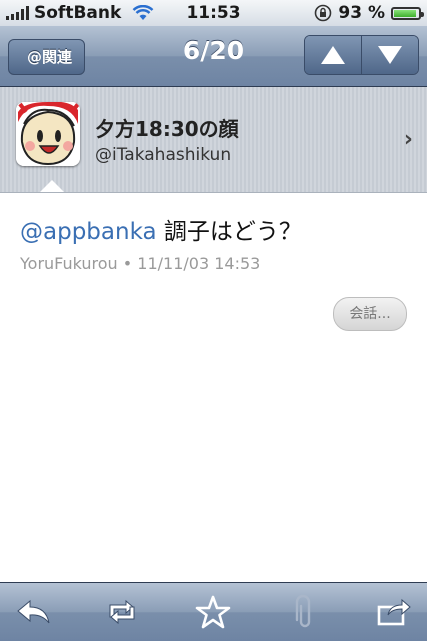  Describe the element at coordinates (361, 13) in the screenshot. I see `battery-percent: 93 %` at that location.